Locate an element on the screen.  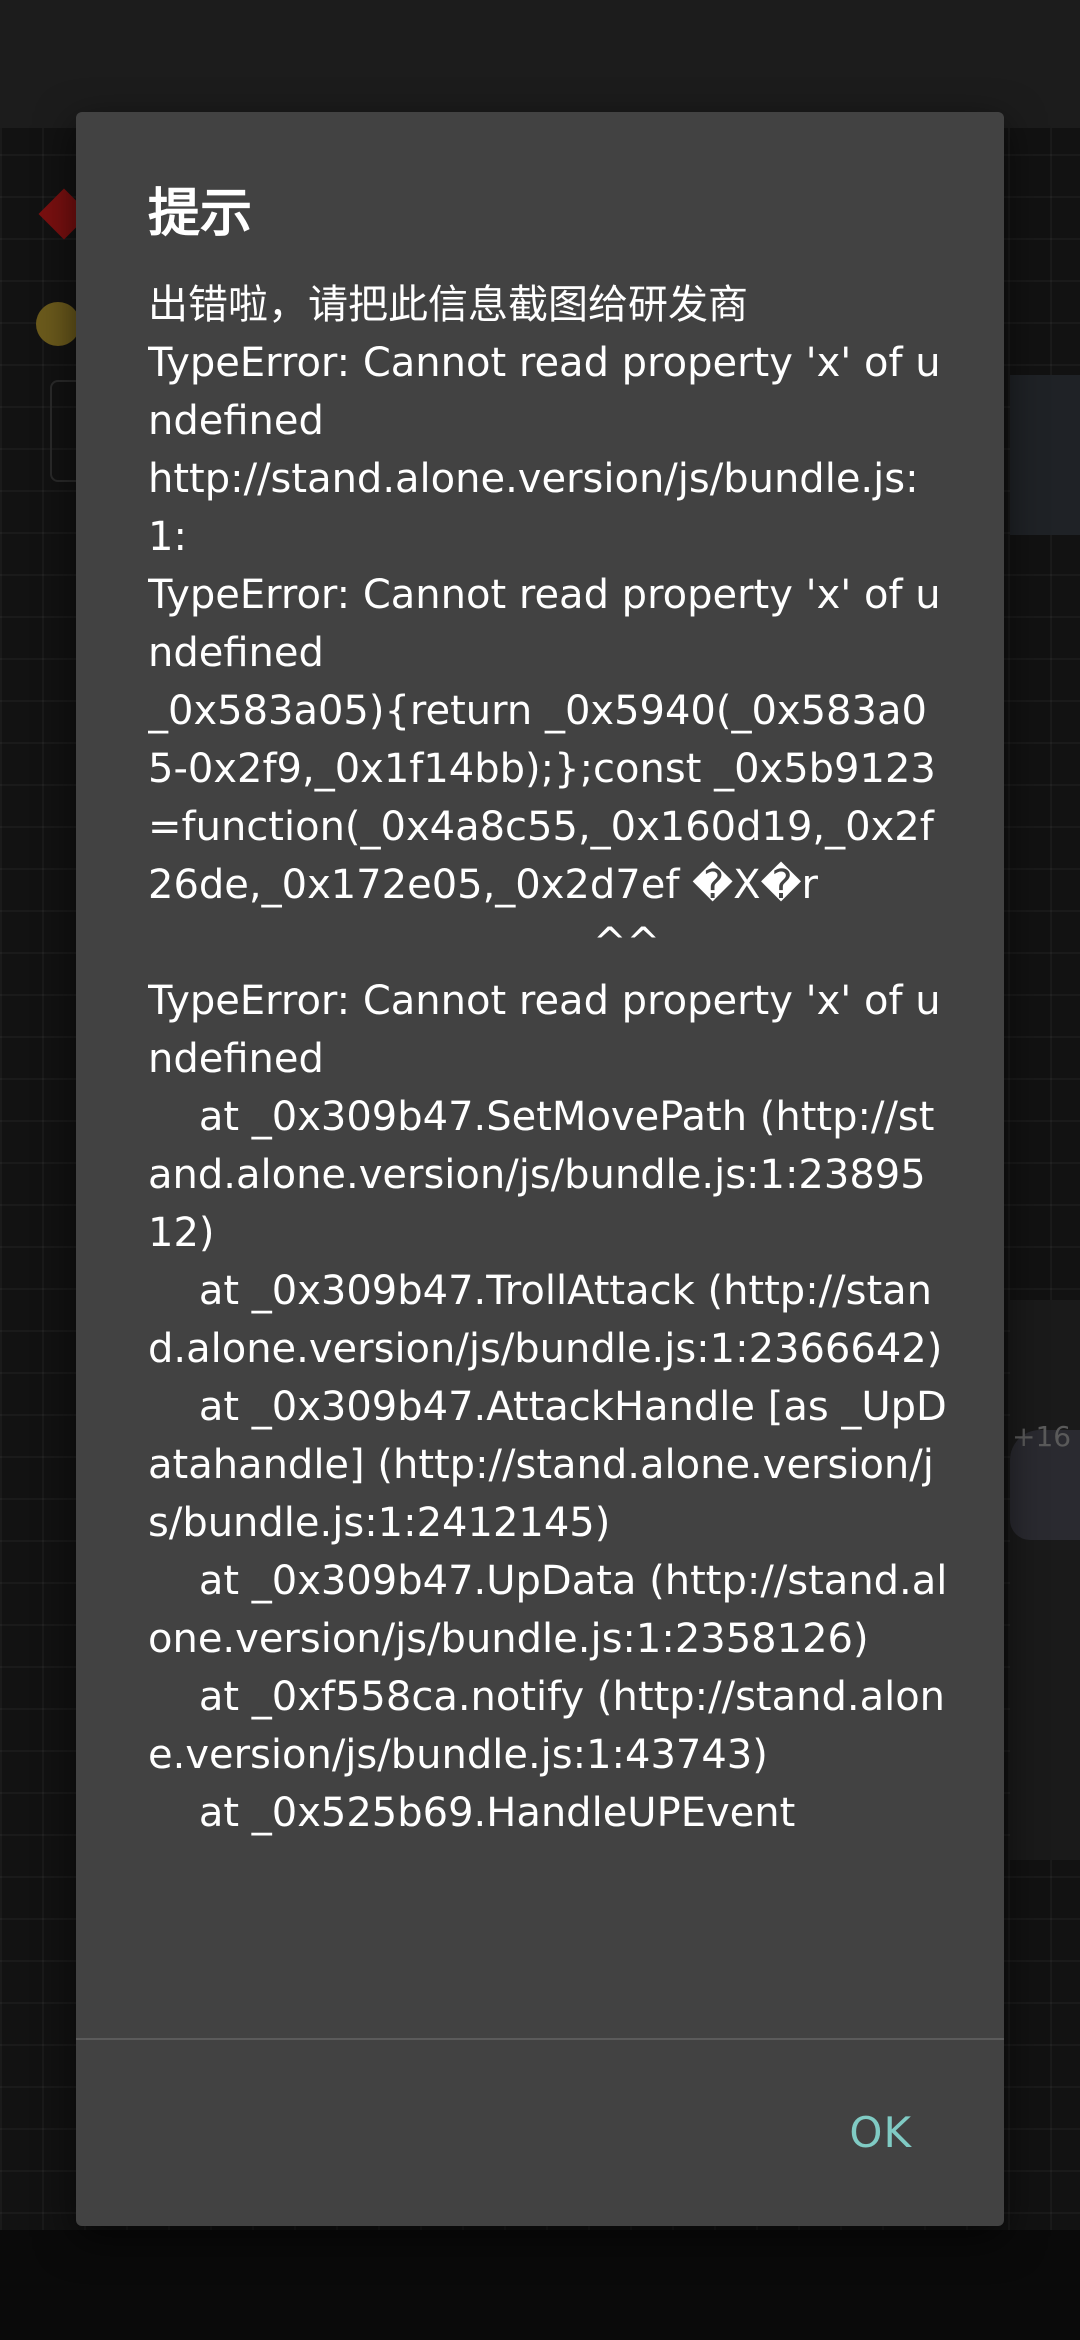
coin-icon is located at coordinates (58, 324).